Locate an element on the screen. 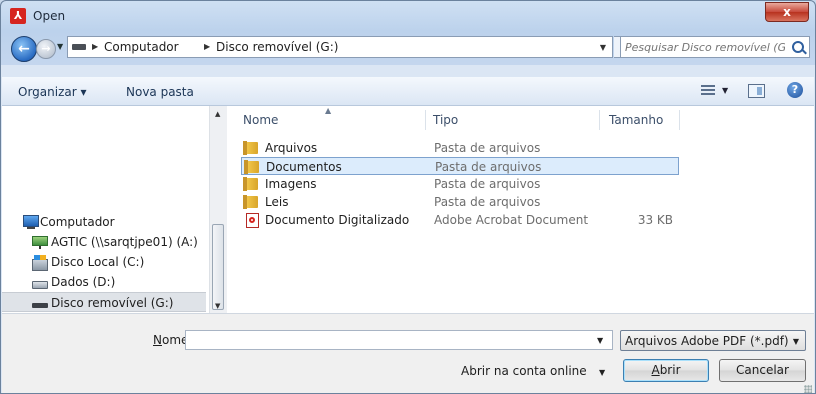  preview-pane-icon is located at coordinates (756, 91).